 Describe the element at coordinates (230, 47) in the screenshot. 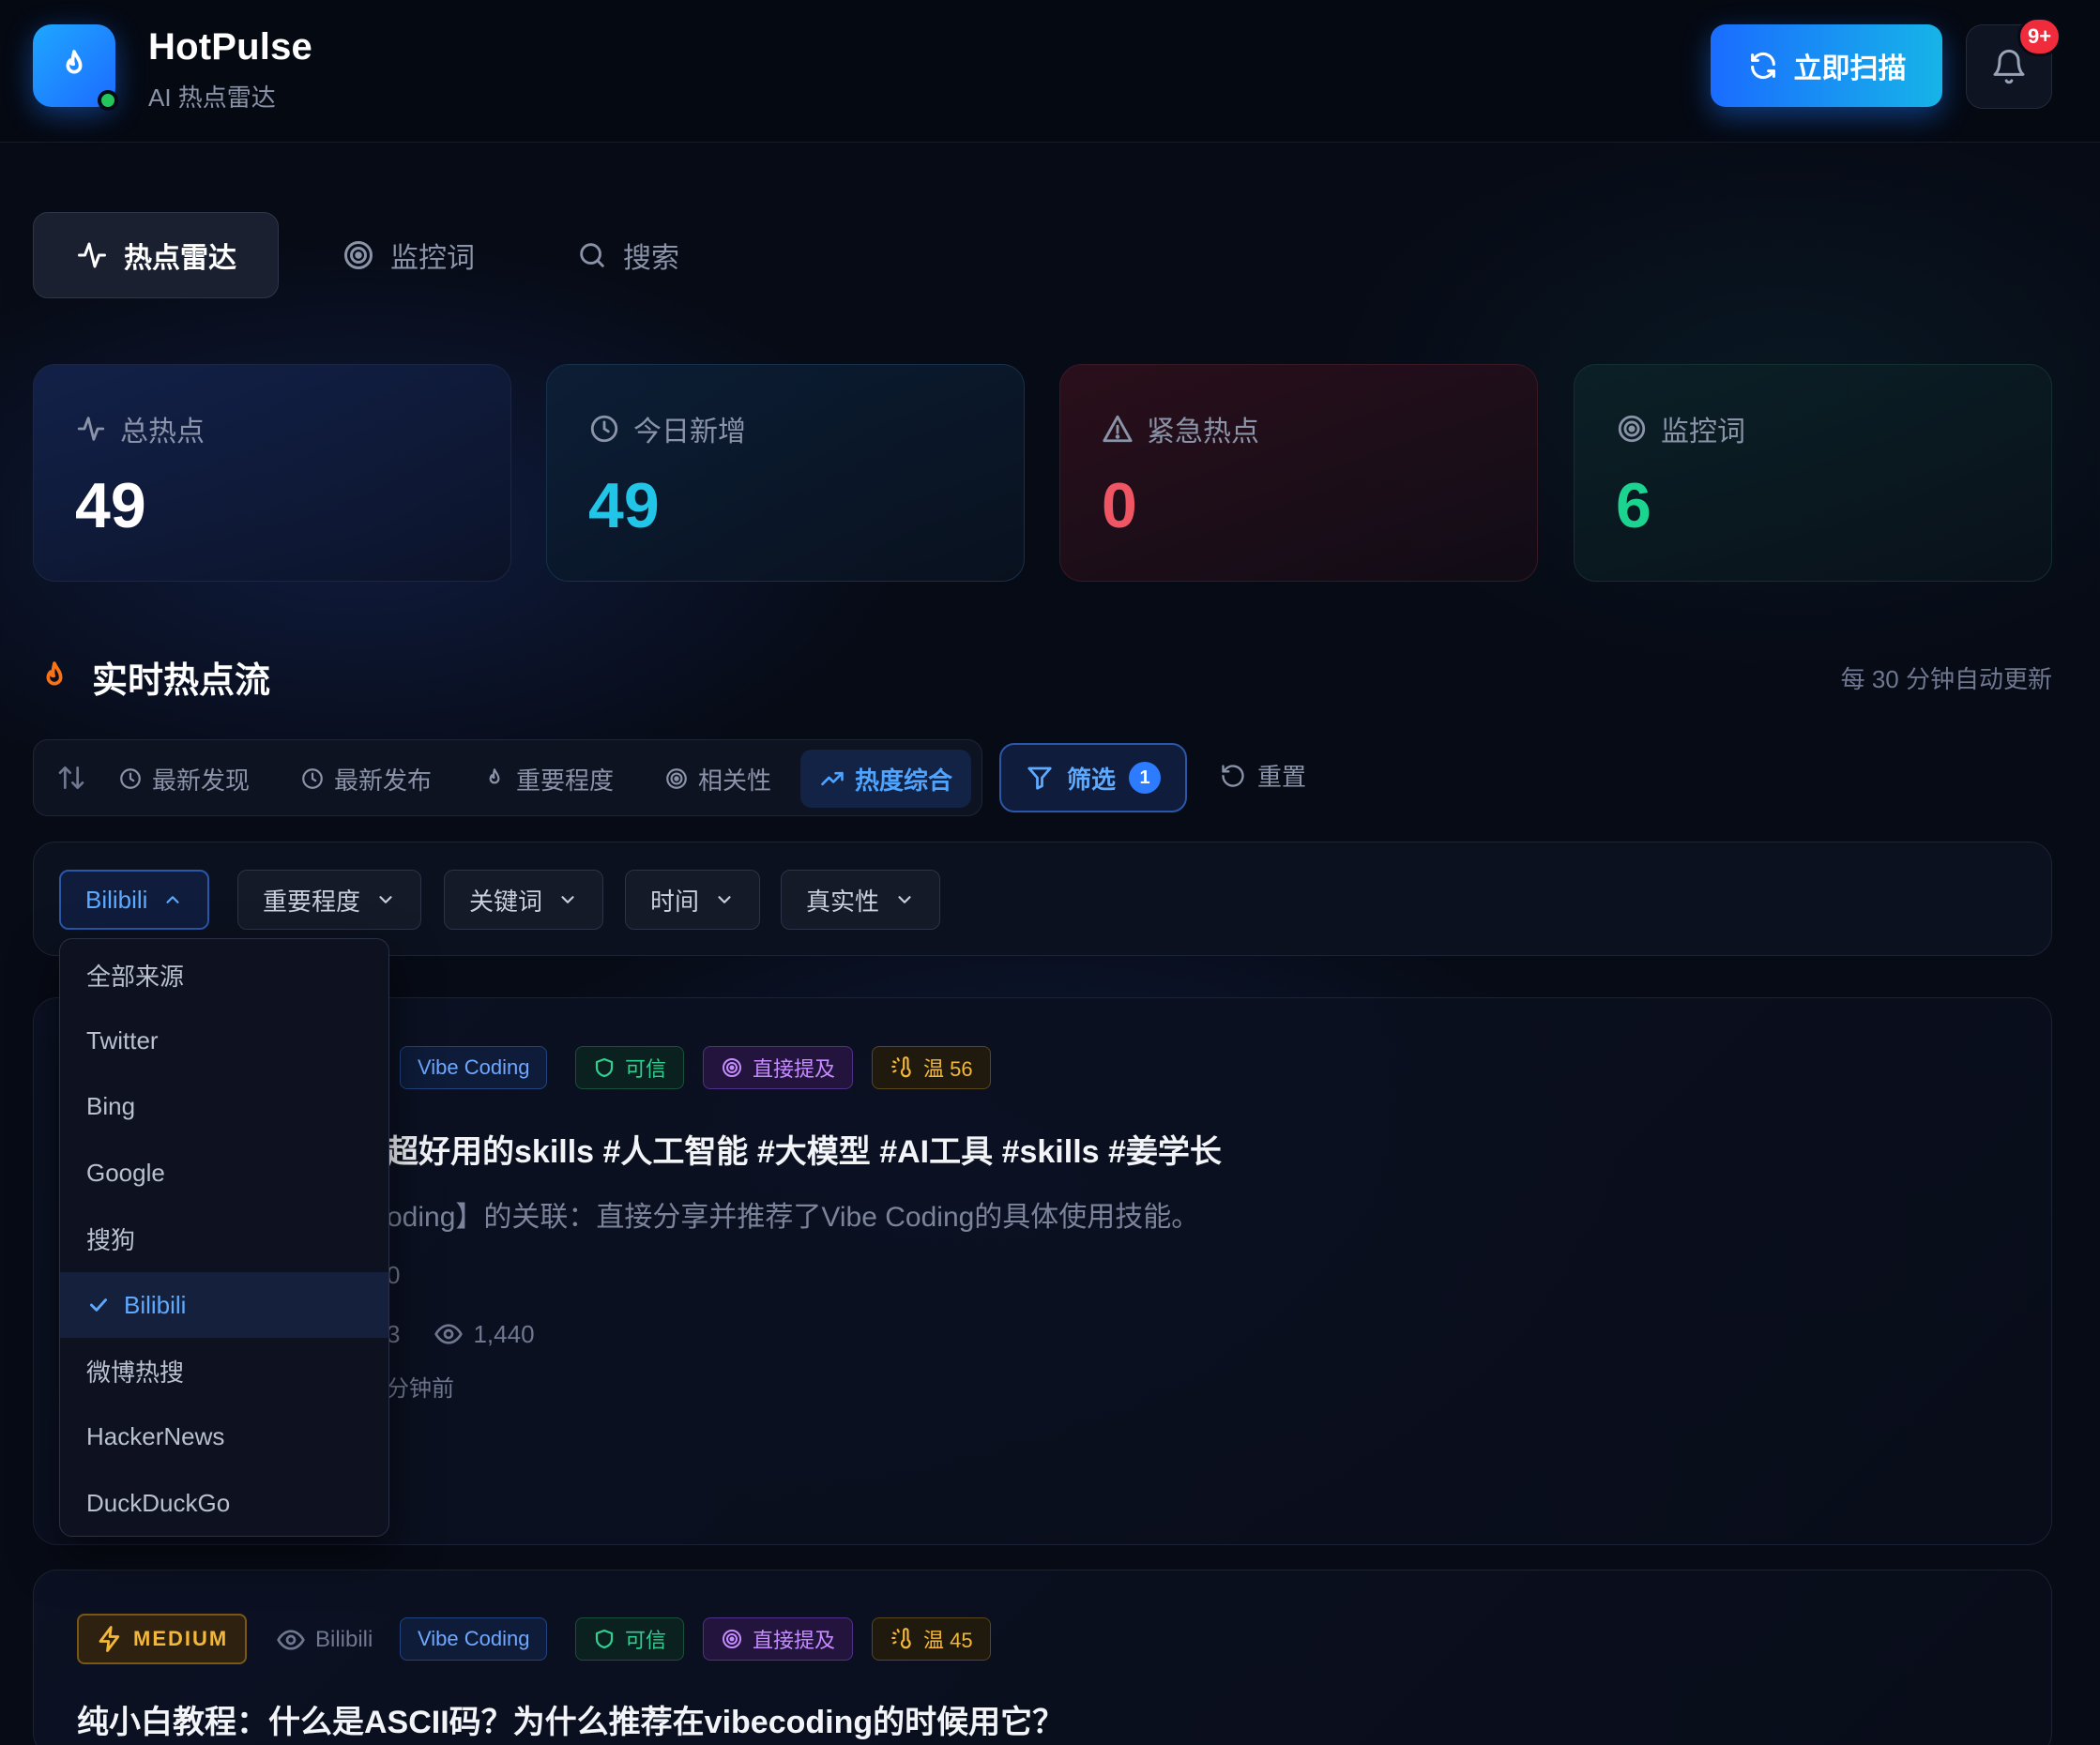

I see `brand-name: HotPulse` at that location.